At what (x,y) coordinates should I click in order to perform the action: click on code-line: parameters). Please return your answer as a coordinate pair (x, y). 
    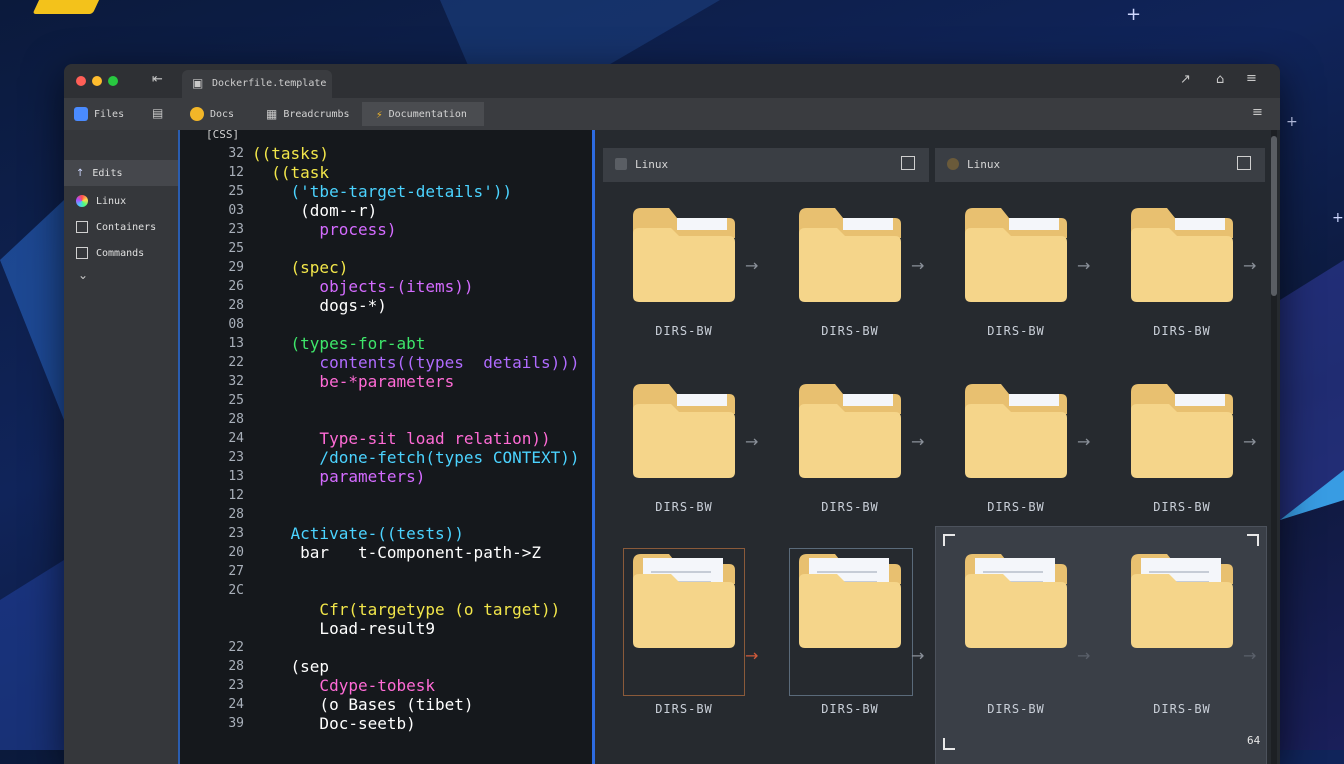
    Looking at the image, I should click on (338, 476).